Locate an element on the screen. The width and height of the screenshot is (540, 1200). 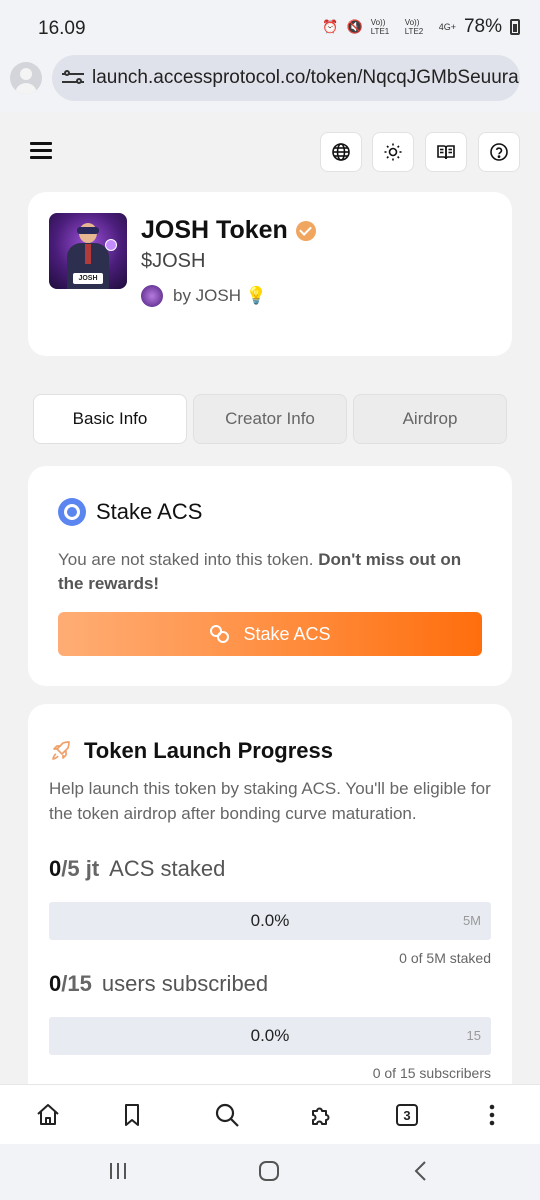
help-icon is located at coordinates (499, 152).